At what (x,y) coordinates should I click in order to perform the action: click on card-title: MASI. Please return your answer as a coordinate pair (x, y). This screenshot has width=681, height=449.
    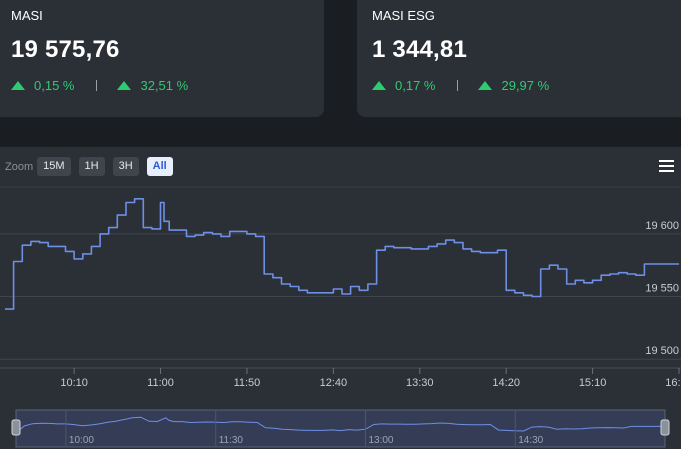
    Looking at the image, I should click on (27, 15).